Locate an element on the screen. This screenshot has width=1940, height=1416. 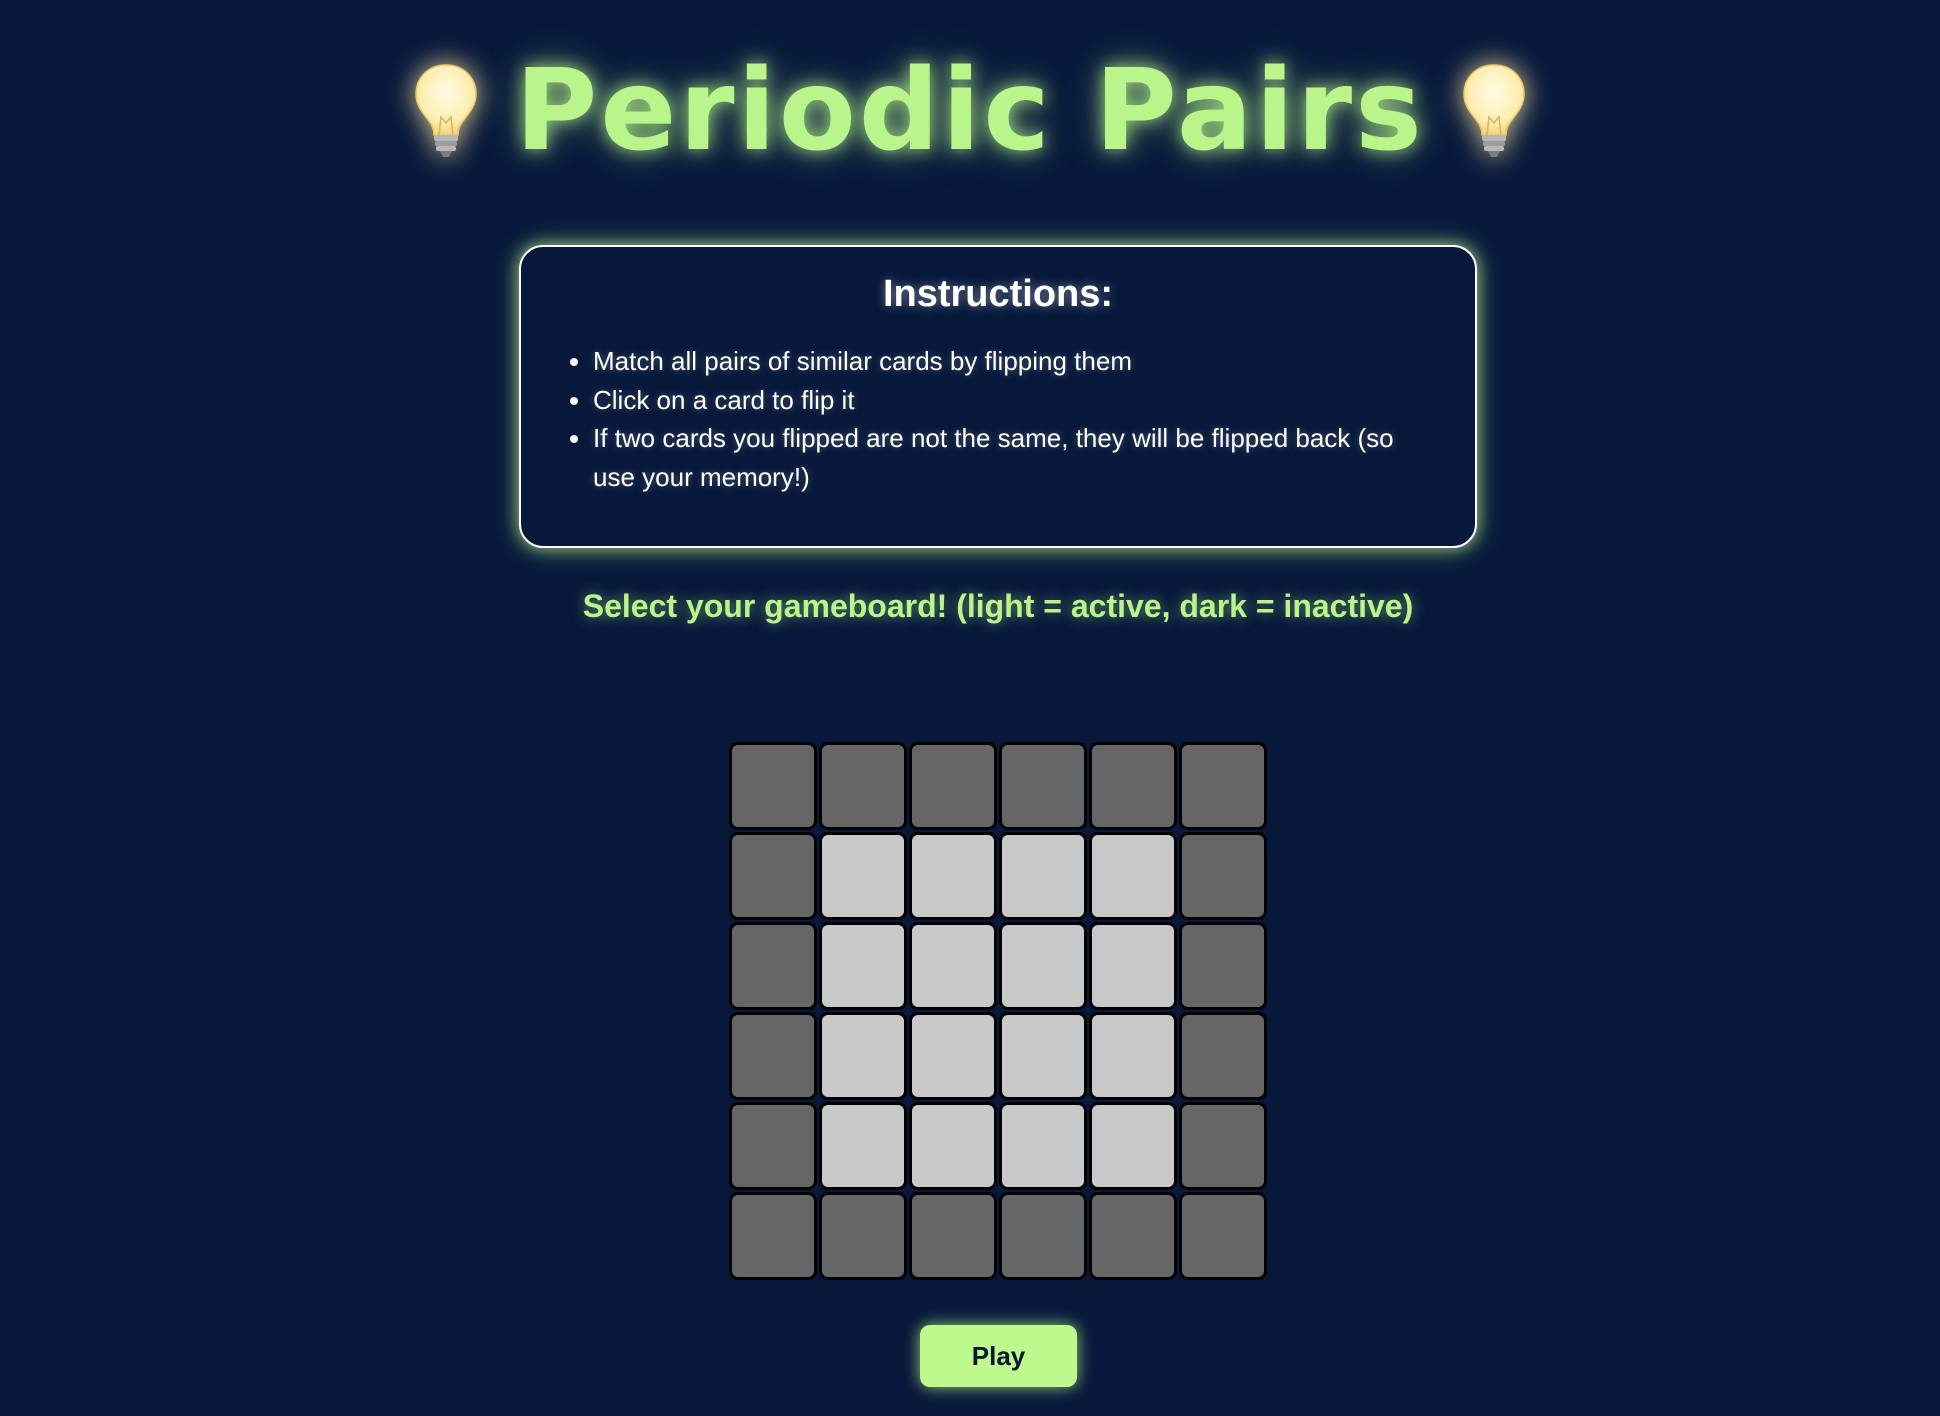
board-cell-r1-c1 is located at coordinates (863, 876).